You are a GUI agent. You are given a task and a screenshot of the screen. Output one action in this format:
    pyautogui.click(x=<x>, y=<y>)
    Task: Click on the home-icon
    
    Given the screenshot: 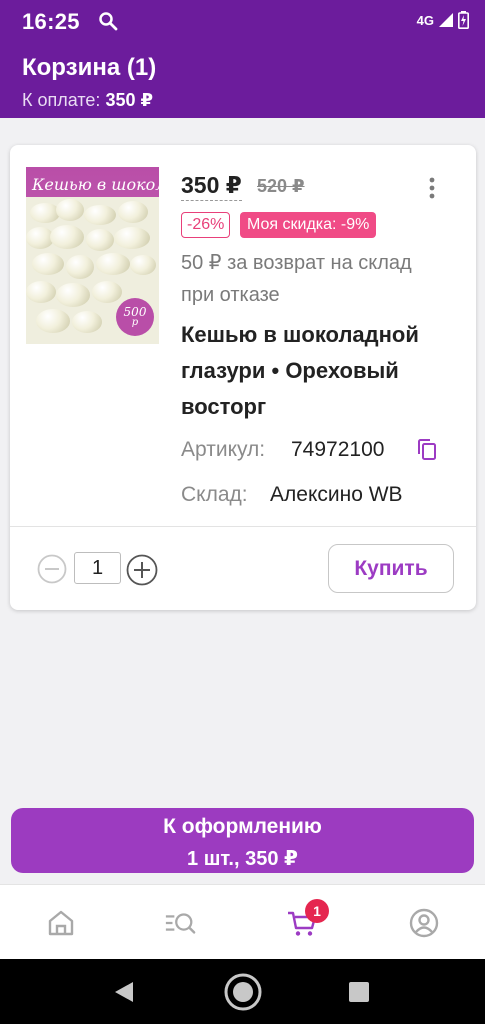 What is the action you would take?
    pyautogui.click(x=61, y=923)
    